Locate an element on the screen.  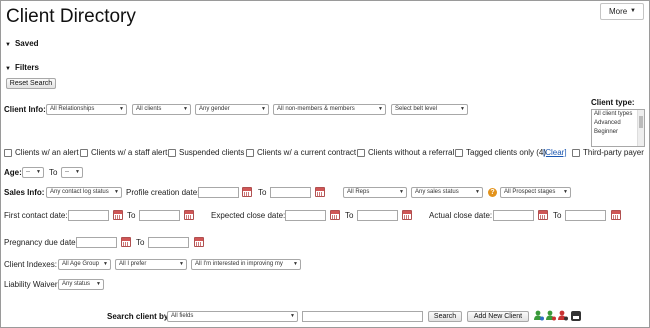
pregnancy-to-input is located at coordinates (168, 242).